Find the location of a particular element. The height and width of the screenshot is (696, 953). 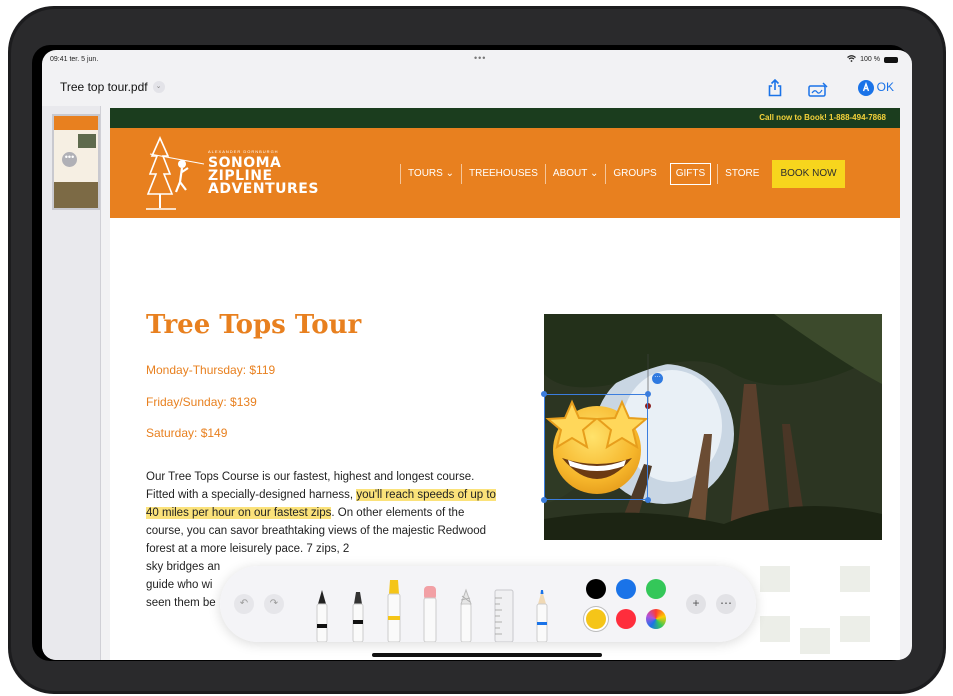

logo-subtitle: ALEXANDER DORNBURGH is located at coordinates (243, 151).